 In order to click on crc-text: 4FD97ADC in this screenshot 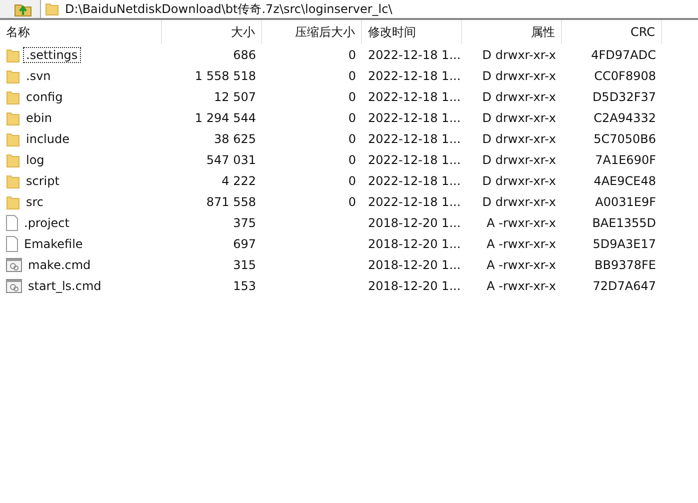, I will do `click(623, 55)`.